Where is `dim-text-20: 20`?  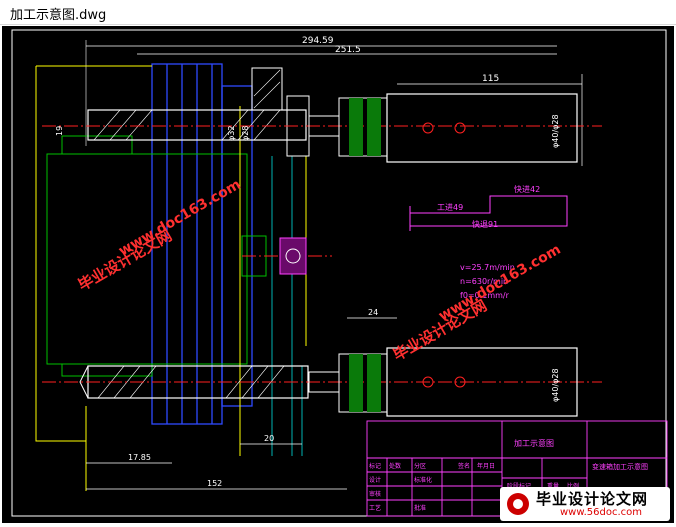 dim-text-20: 20 is located at coordinates (269, 438).